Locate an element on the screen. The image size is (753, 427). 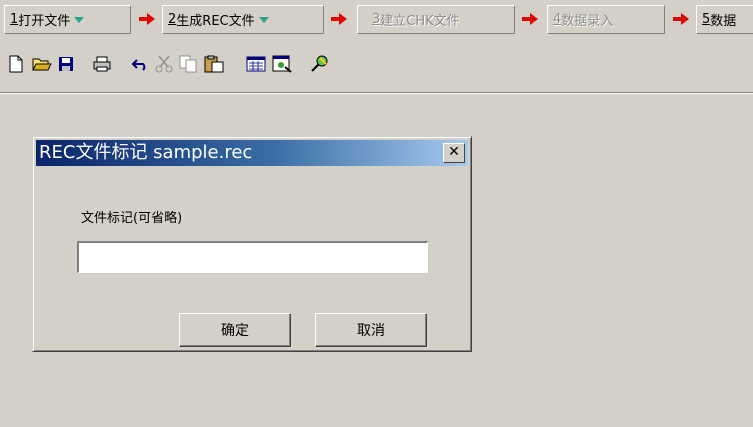
toolbar-separator is located at coordinates (376, 93).